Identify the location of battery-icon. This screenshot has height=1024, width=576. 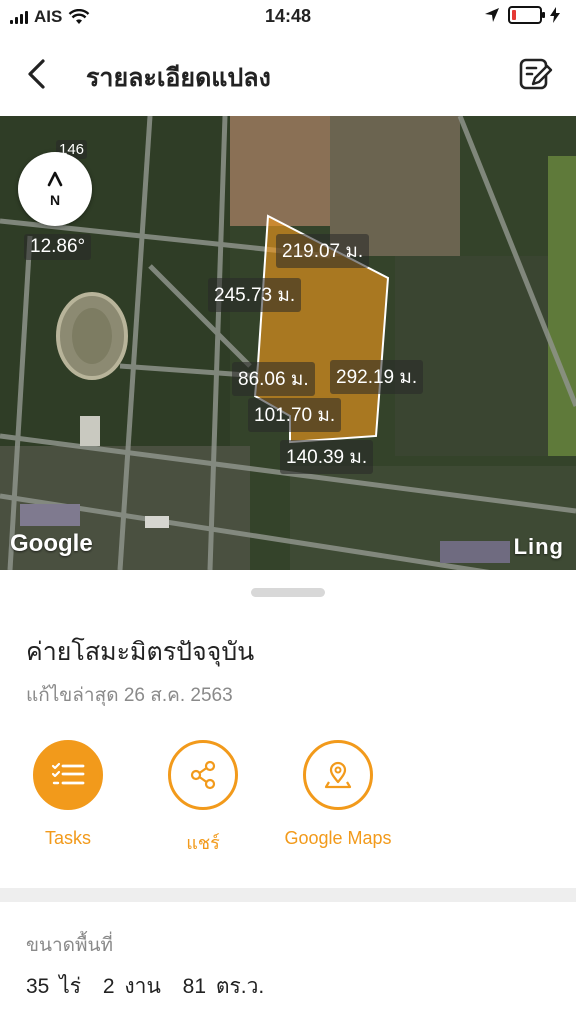
(526, 15).